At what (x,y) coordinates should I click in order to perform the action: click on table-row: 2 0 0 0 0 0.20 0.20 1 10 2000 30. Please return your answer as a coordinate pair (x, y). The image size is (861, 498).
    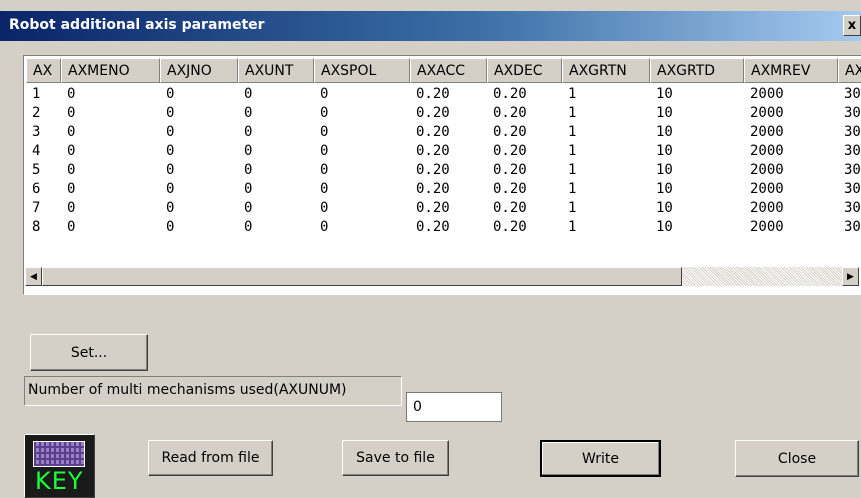
    Looking at the image, I should click on (443, 114).